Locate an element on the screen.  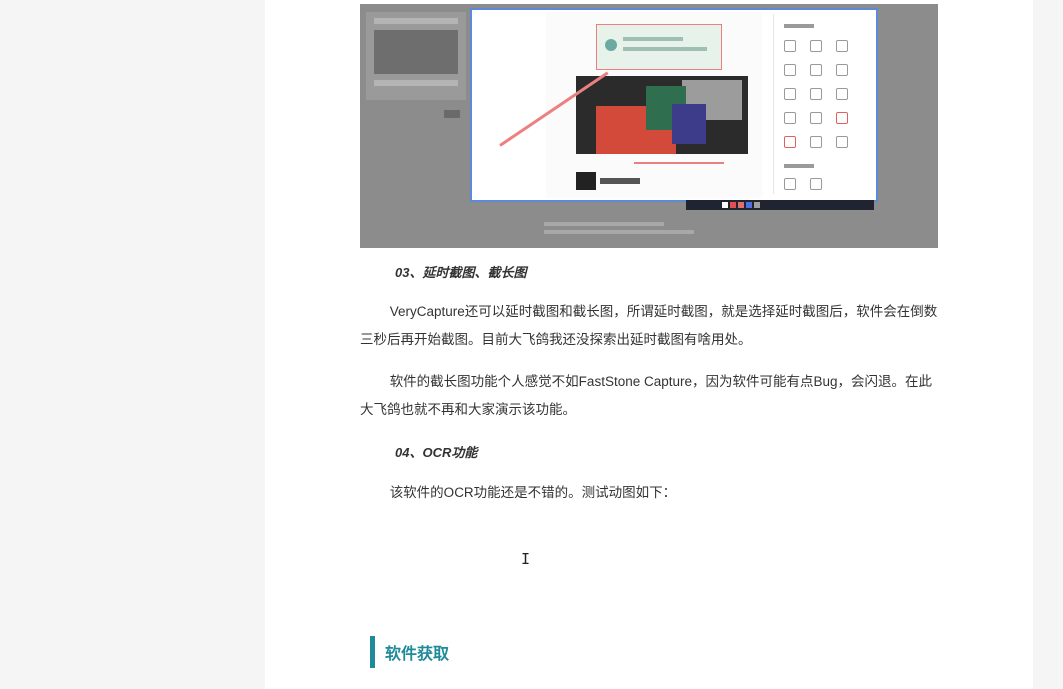
screenshot-left-panel is located at coordinates (416, 56).